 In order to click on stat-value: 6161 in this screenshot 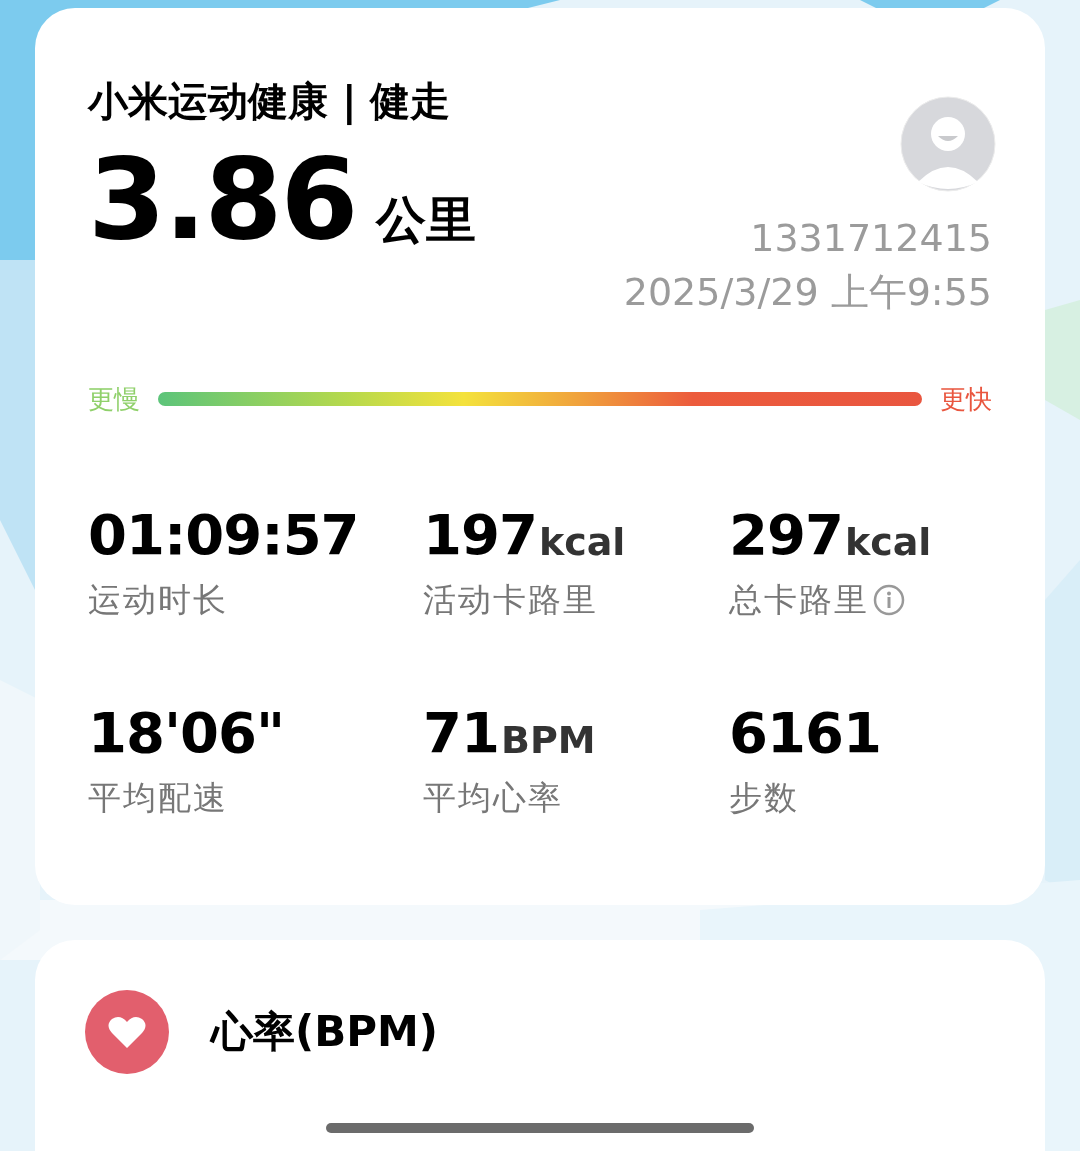, I will do `click(805, 733)`.